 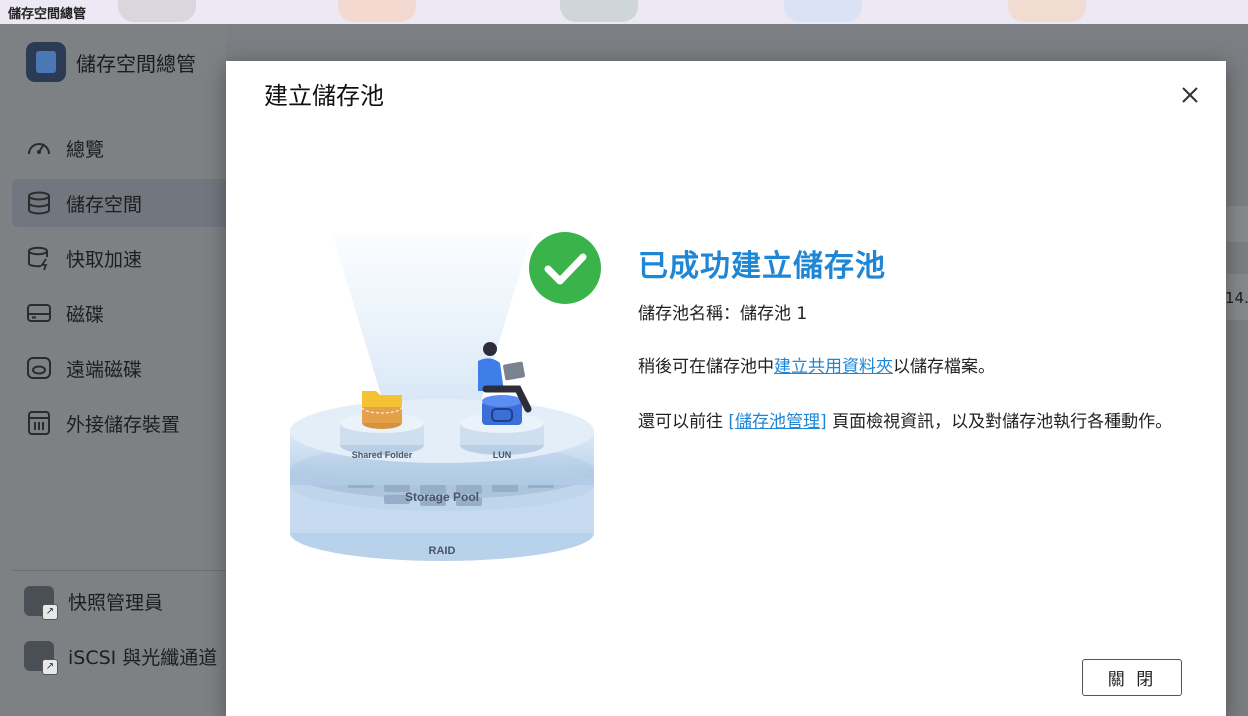 What do you see at coordinates (39, 423) in the screenshot?
I see `external-storage-icon` at bounding box center [39, 423].